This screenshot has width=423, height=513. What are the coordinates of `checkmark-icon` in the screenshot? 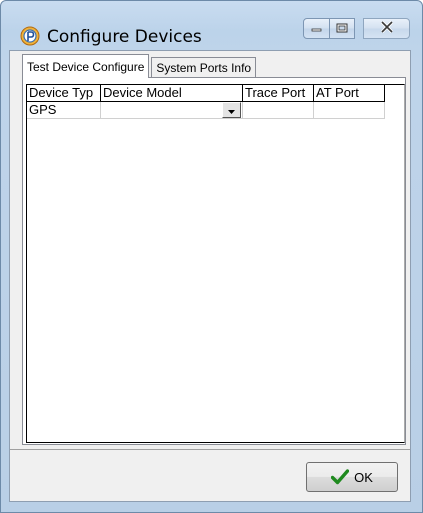 It's located at (340, 477).